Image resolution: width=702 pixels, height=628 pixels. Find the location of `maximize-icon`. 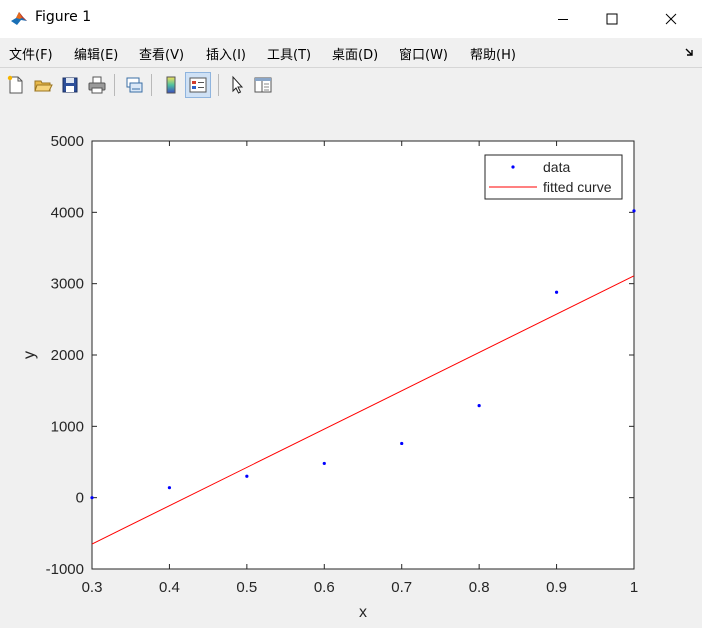

maximize-icon is located at coordinates (612, 19).